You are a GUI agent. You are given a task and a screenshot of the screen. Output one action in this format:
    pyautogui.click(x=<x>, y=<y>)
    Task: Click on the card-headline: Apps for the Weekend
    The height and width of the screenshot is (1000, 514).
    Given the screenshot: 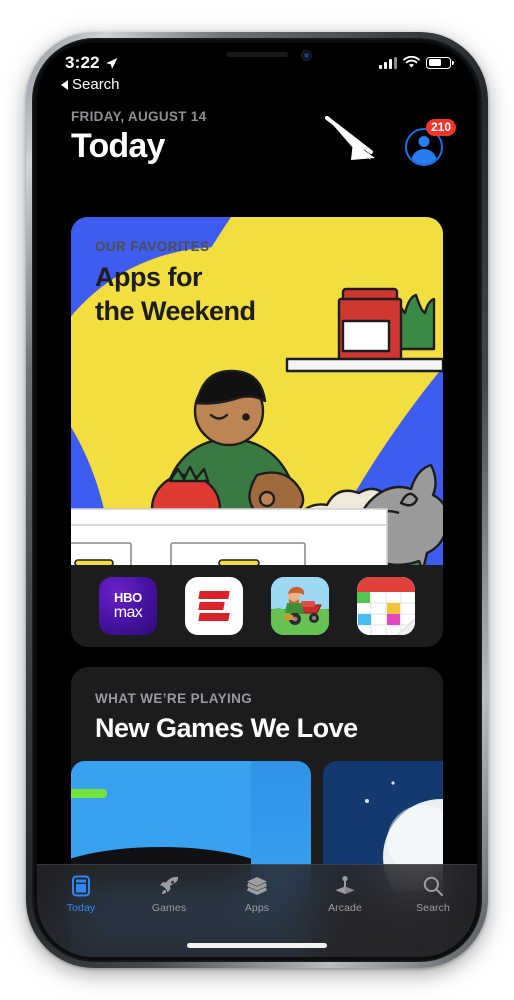 What is the action you would take?
    pyautogui.click(x=175, y=295)
    